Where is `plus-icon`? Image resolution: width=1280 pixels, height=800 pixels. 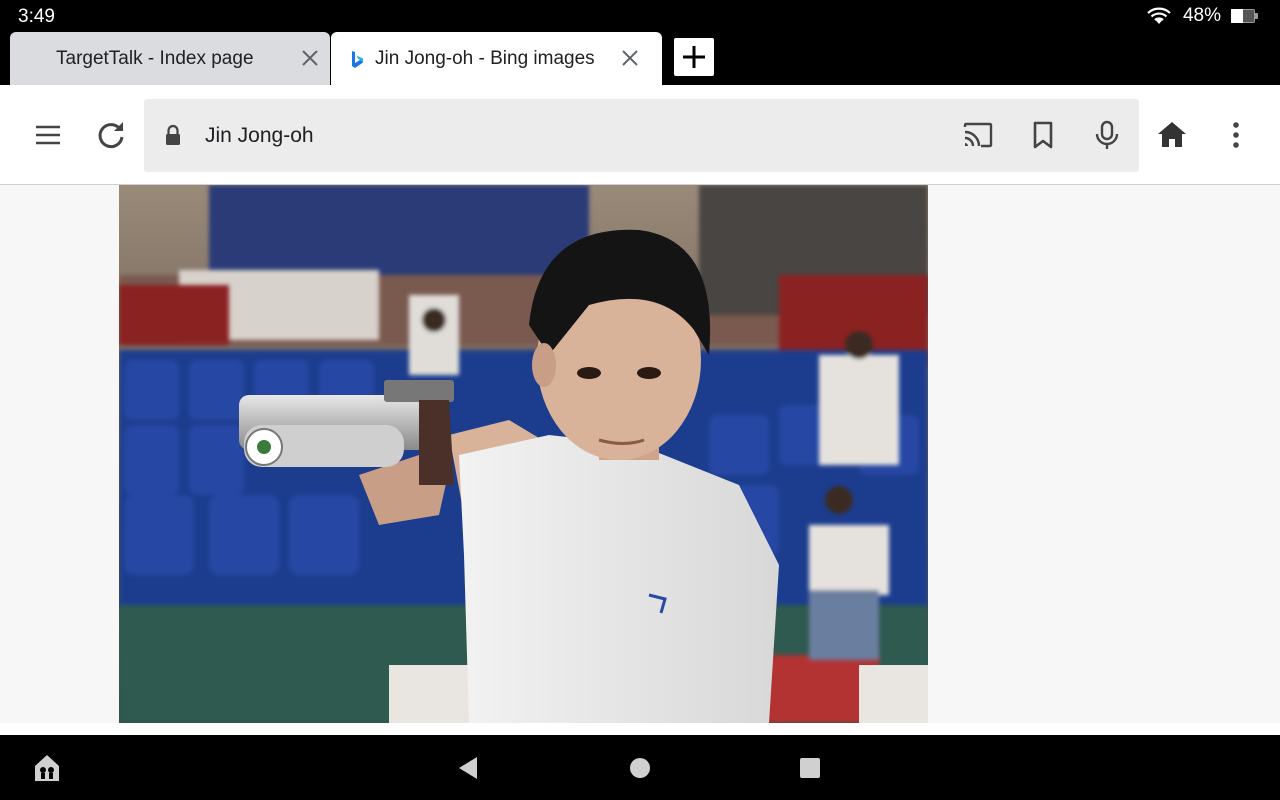
plus-icon is located at coordinates (694, 57).